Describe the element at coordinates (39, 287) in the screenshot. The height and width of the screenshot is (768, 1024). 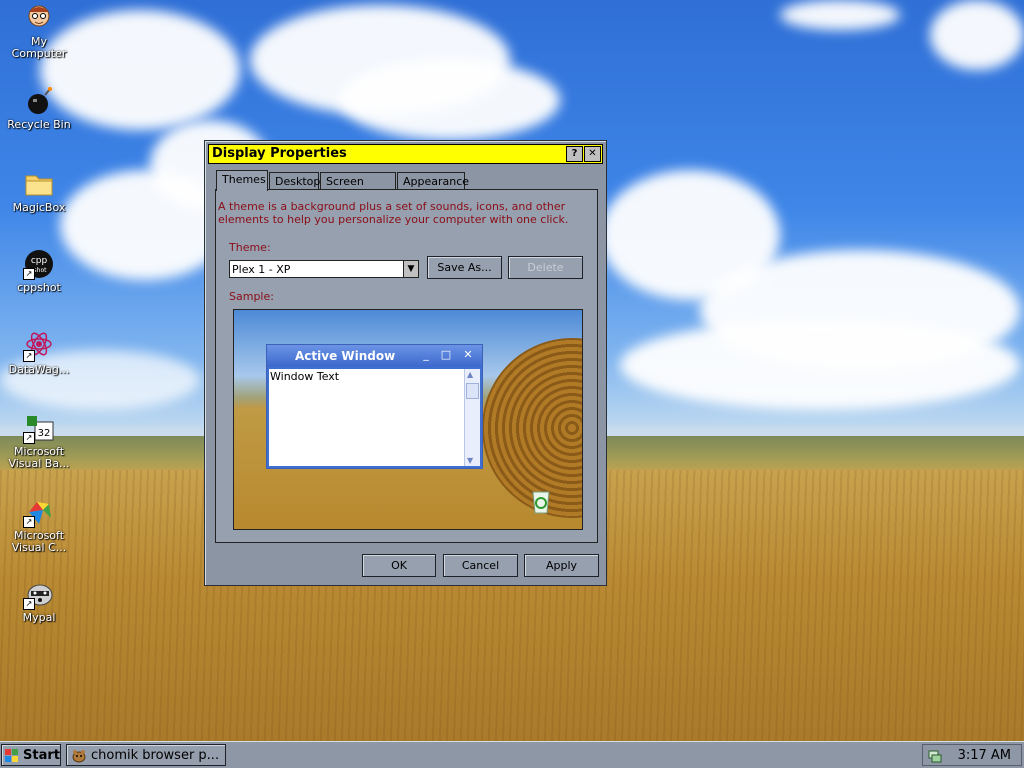
I see `desktop-icon-label: cppshot` at that location.